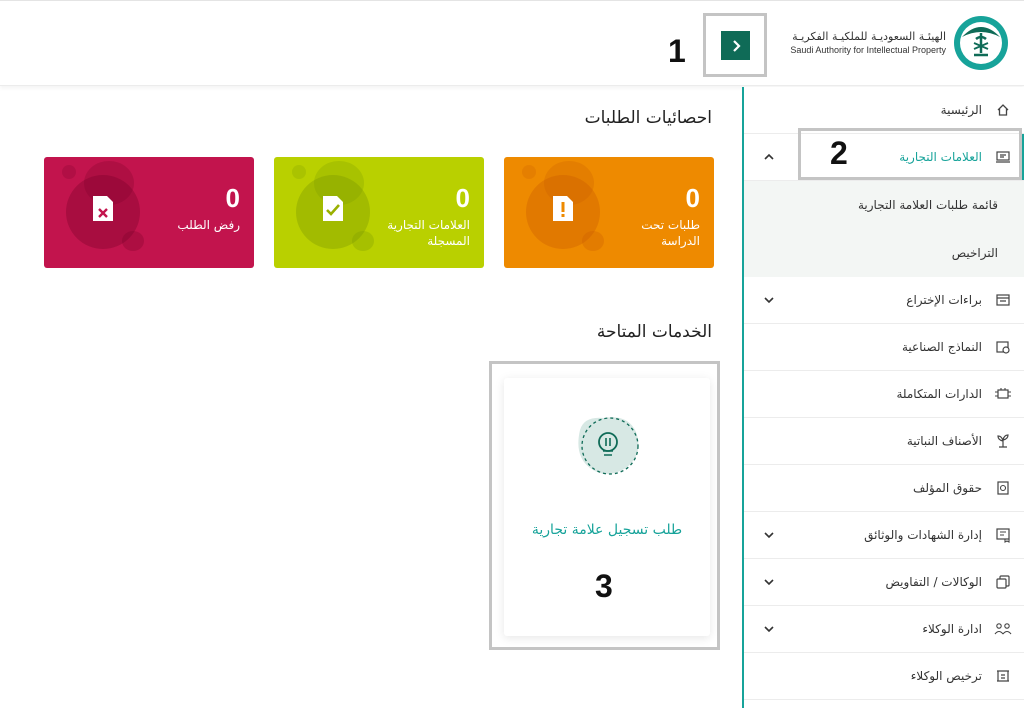  What do you see at coordinates (769, 157) in the screenshot?
I see `chevron-up-icon` at bounding box center [769, 157].